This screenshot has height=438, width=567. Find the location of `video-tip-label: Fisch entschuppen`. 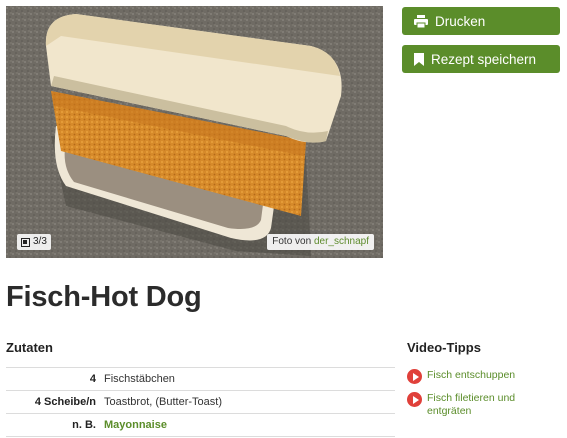

video-tip-label: Fisch entschuppen is located at coordinates (471, 375).